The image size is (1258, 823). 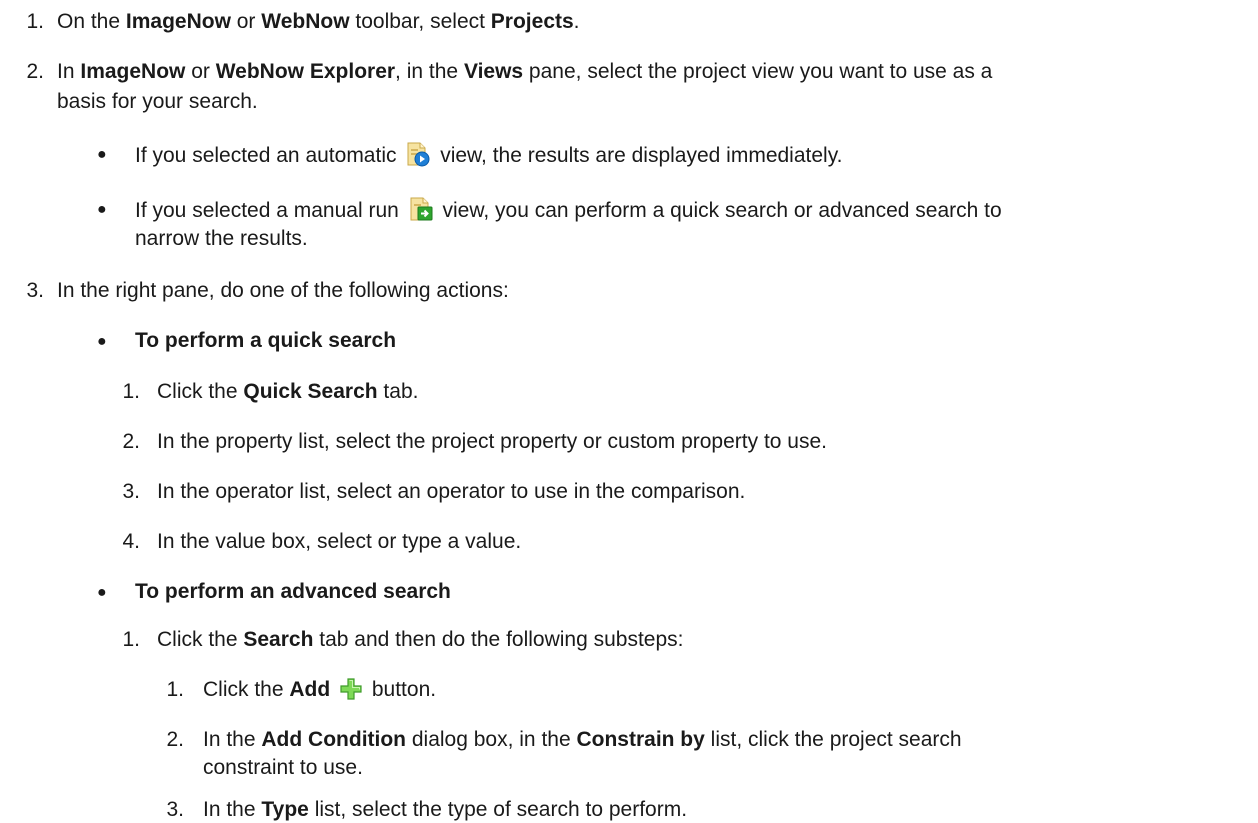 What do you see at coordinates (35, 290) in the screenshot?
I see `step-number: 3.` at bounding box center [35, 290].